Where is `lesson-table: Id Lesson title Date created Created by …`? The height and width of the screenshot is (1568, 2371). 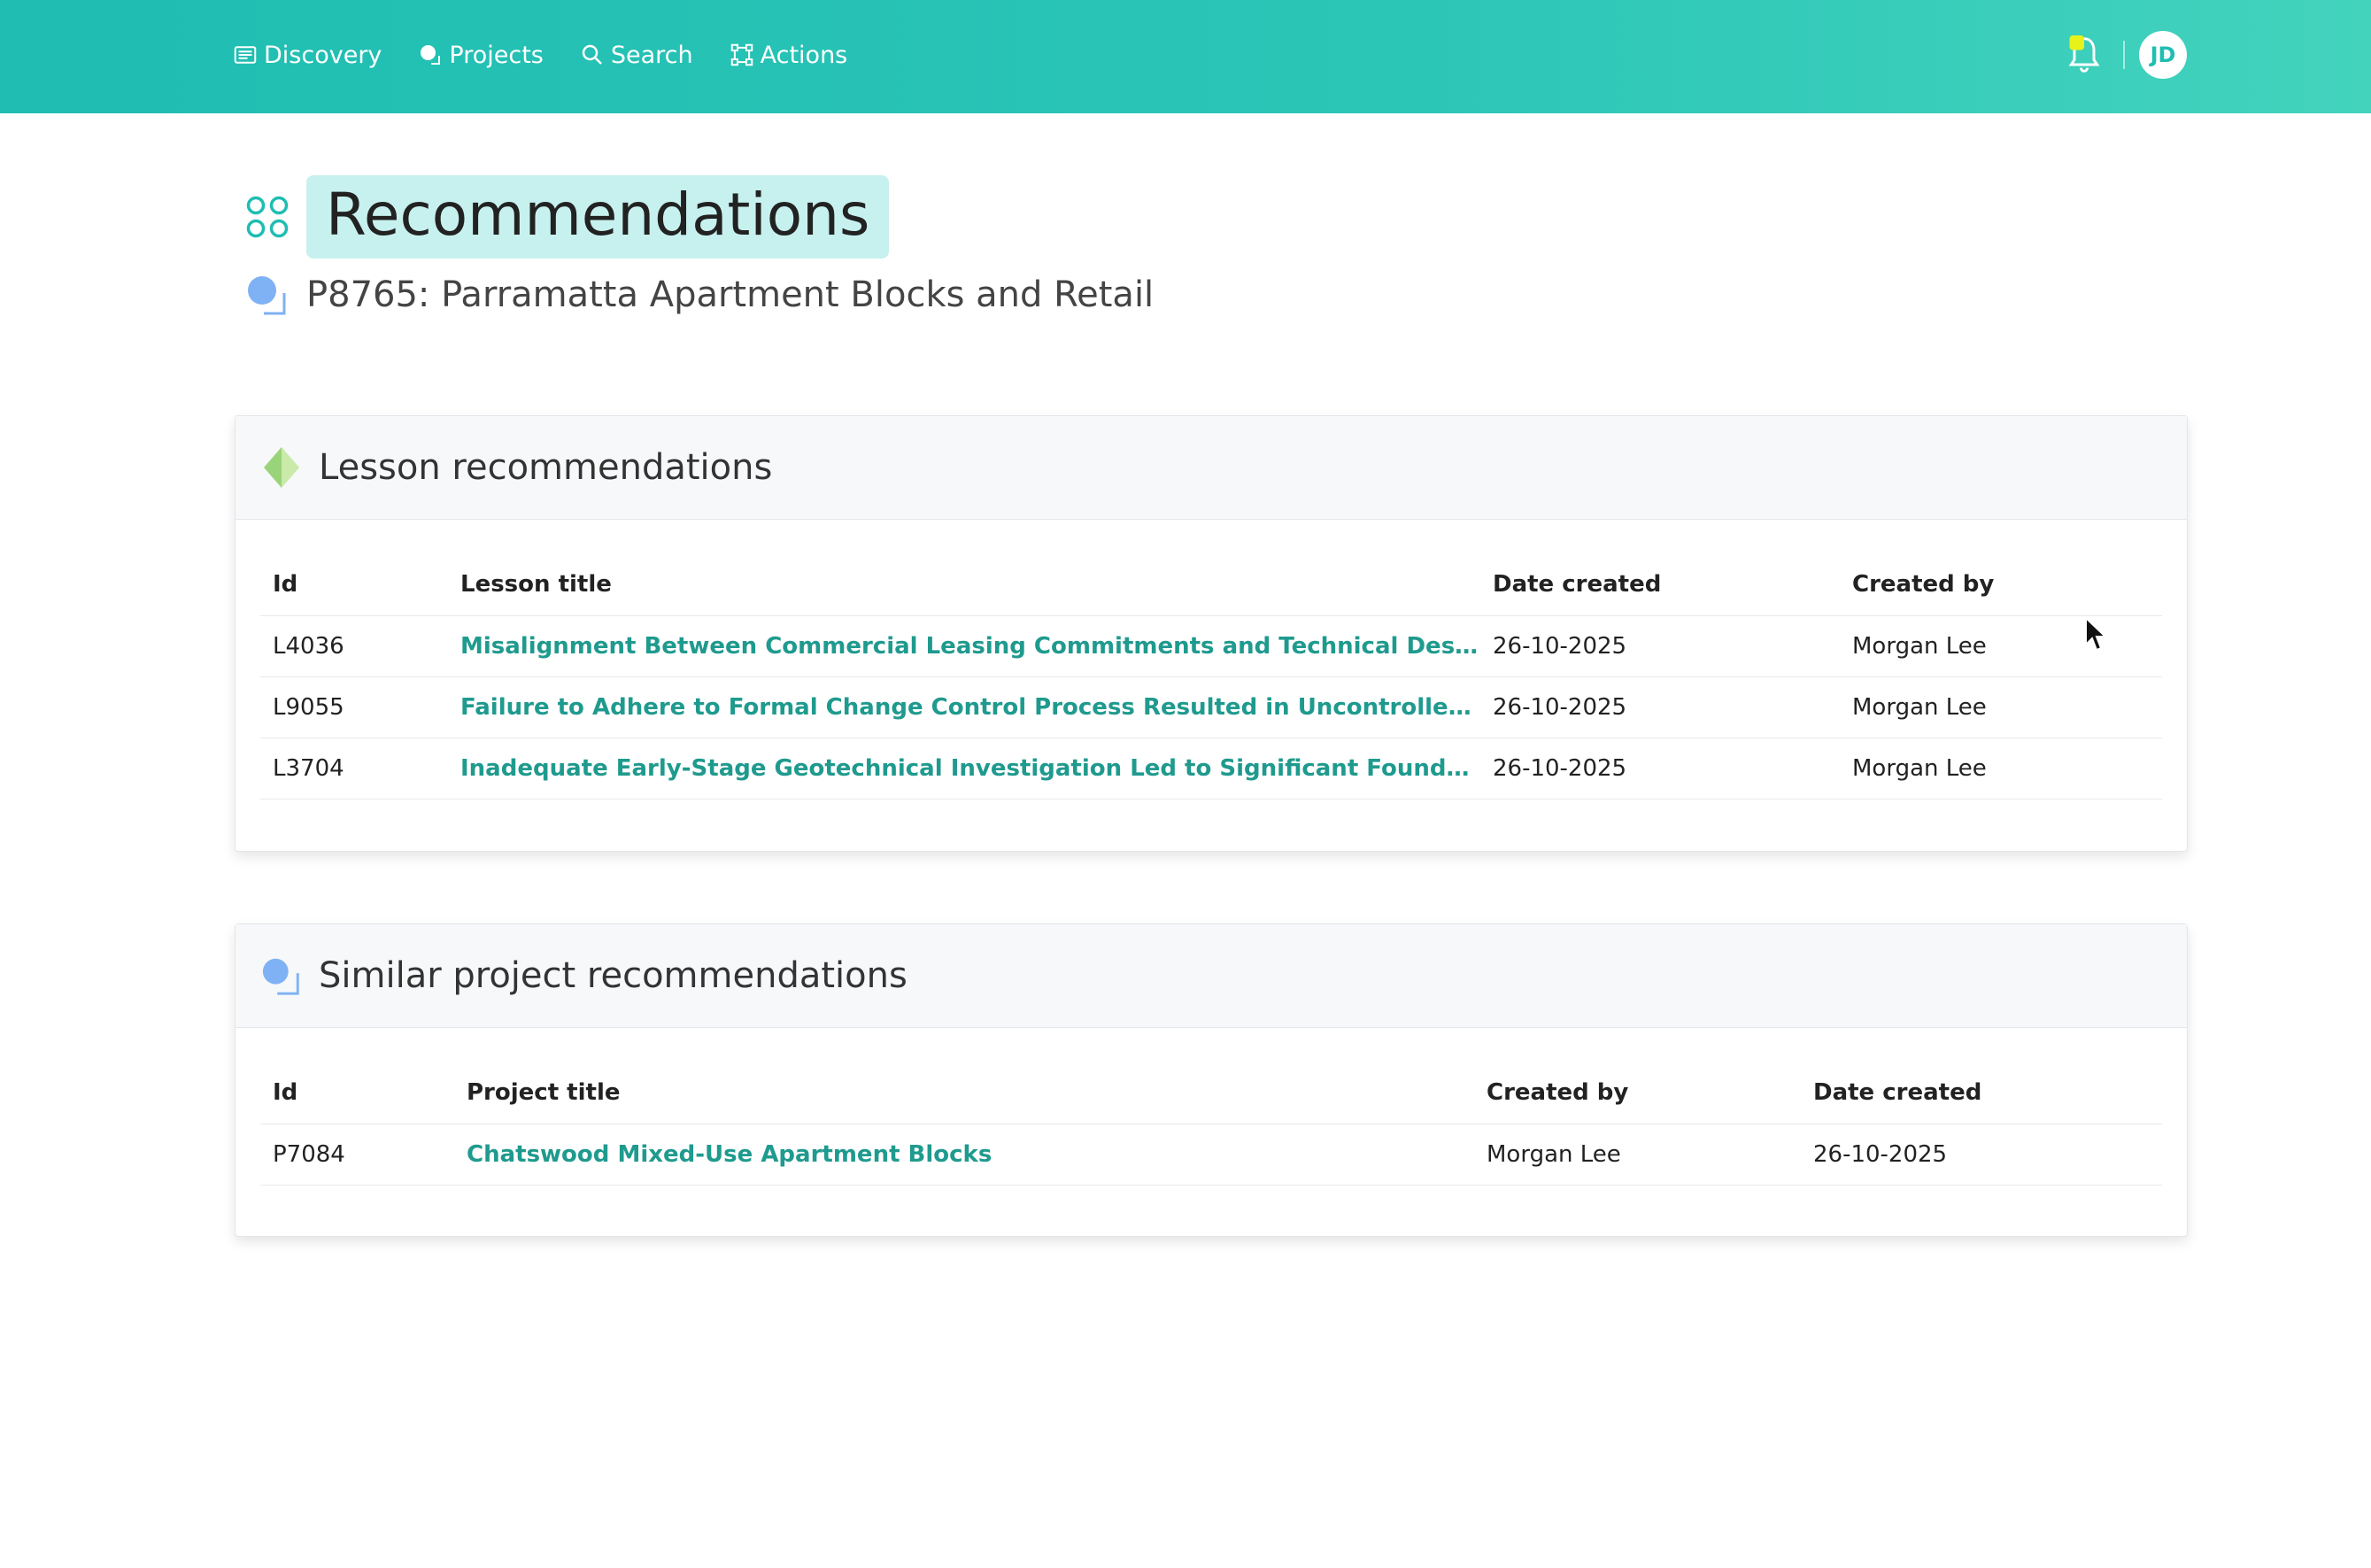
lesson-table: Id Lesson title Date created Created by … is located at coordinates (1211, 676).